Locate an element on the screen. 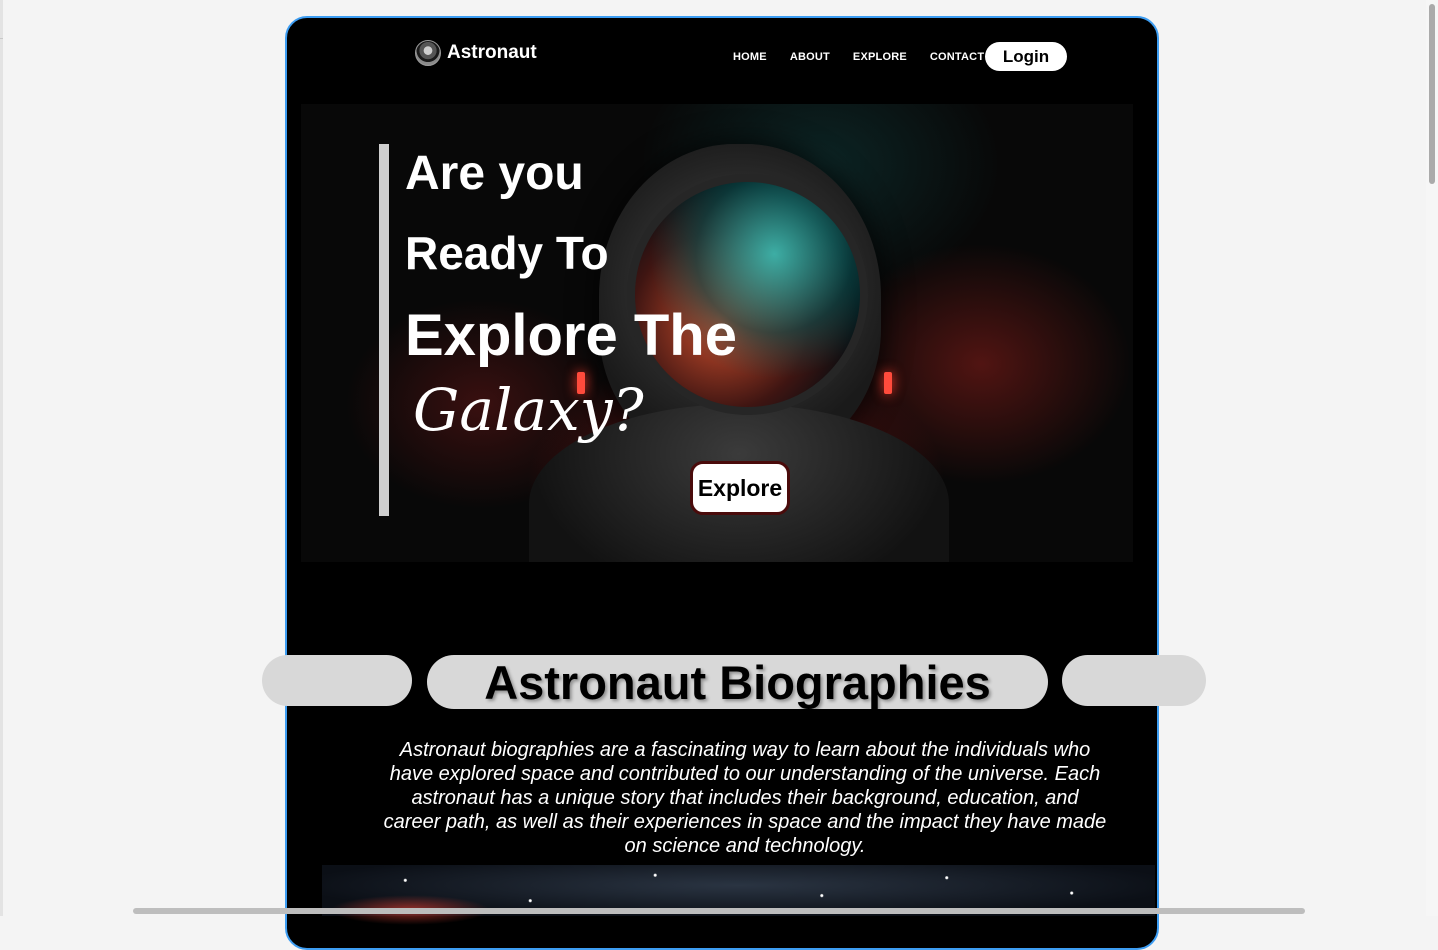 This screenshot has width=1438, height=950. left-edge is located at coordinates (1, 458).